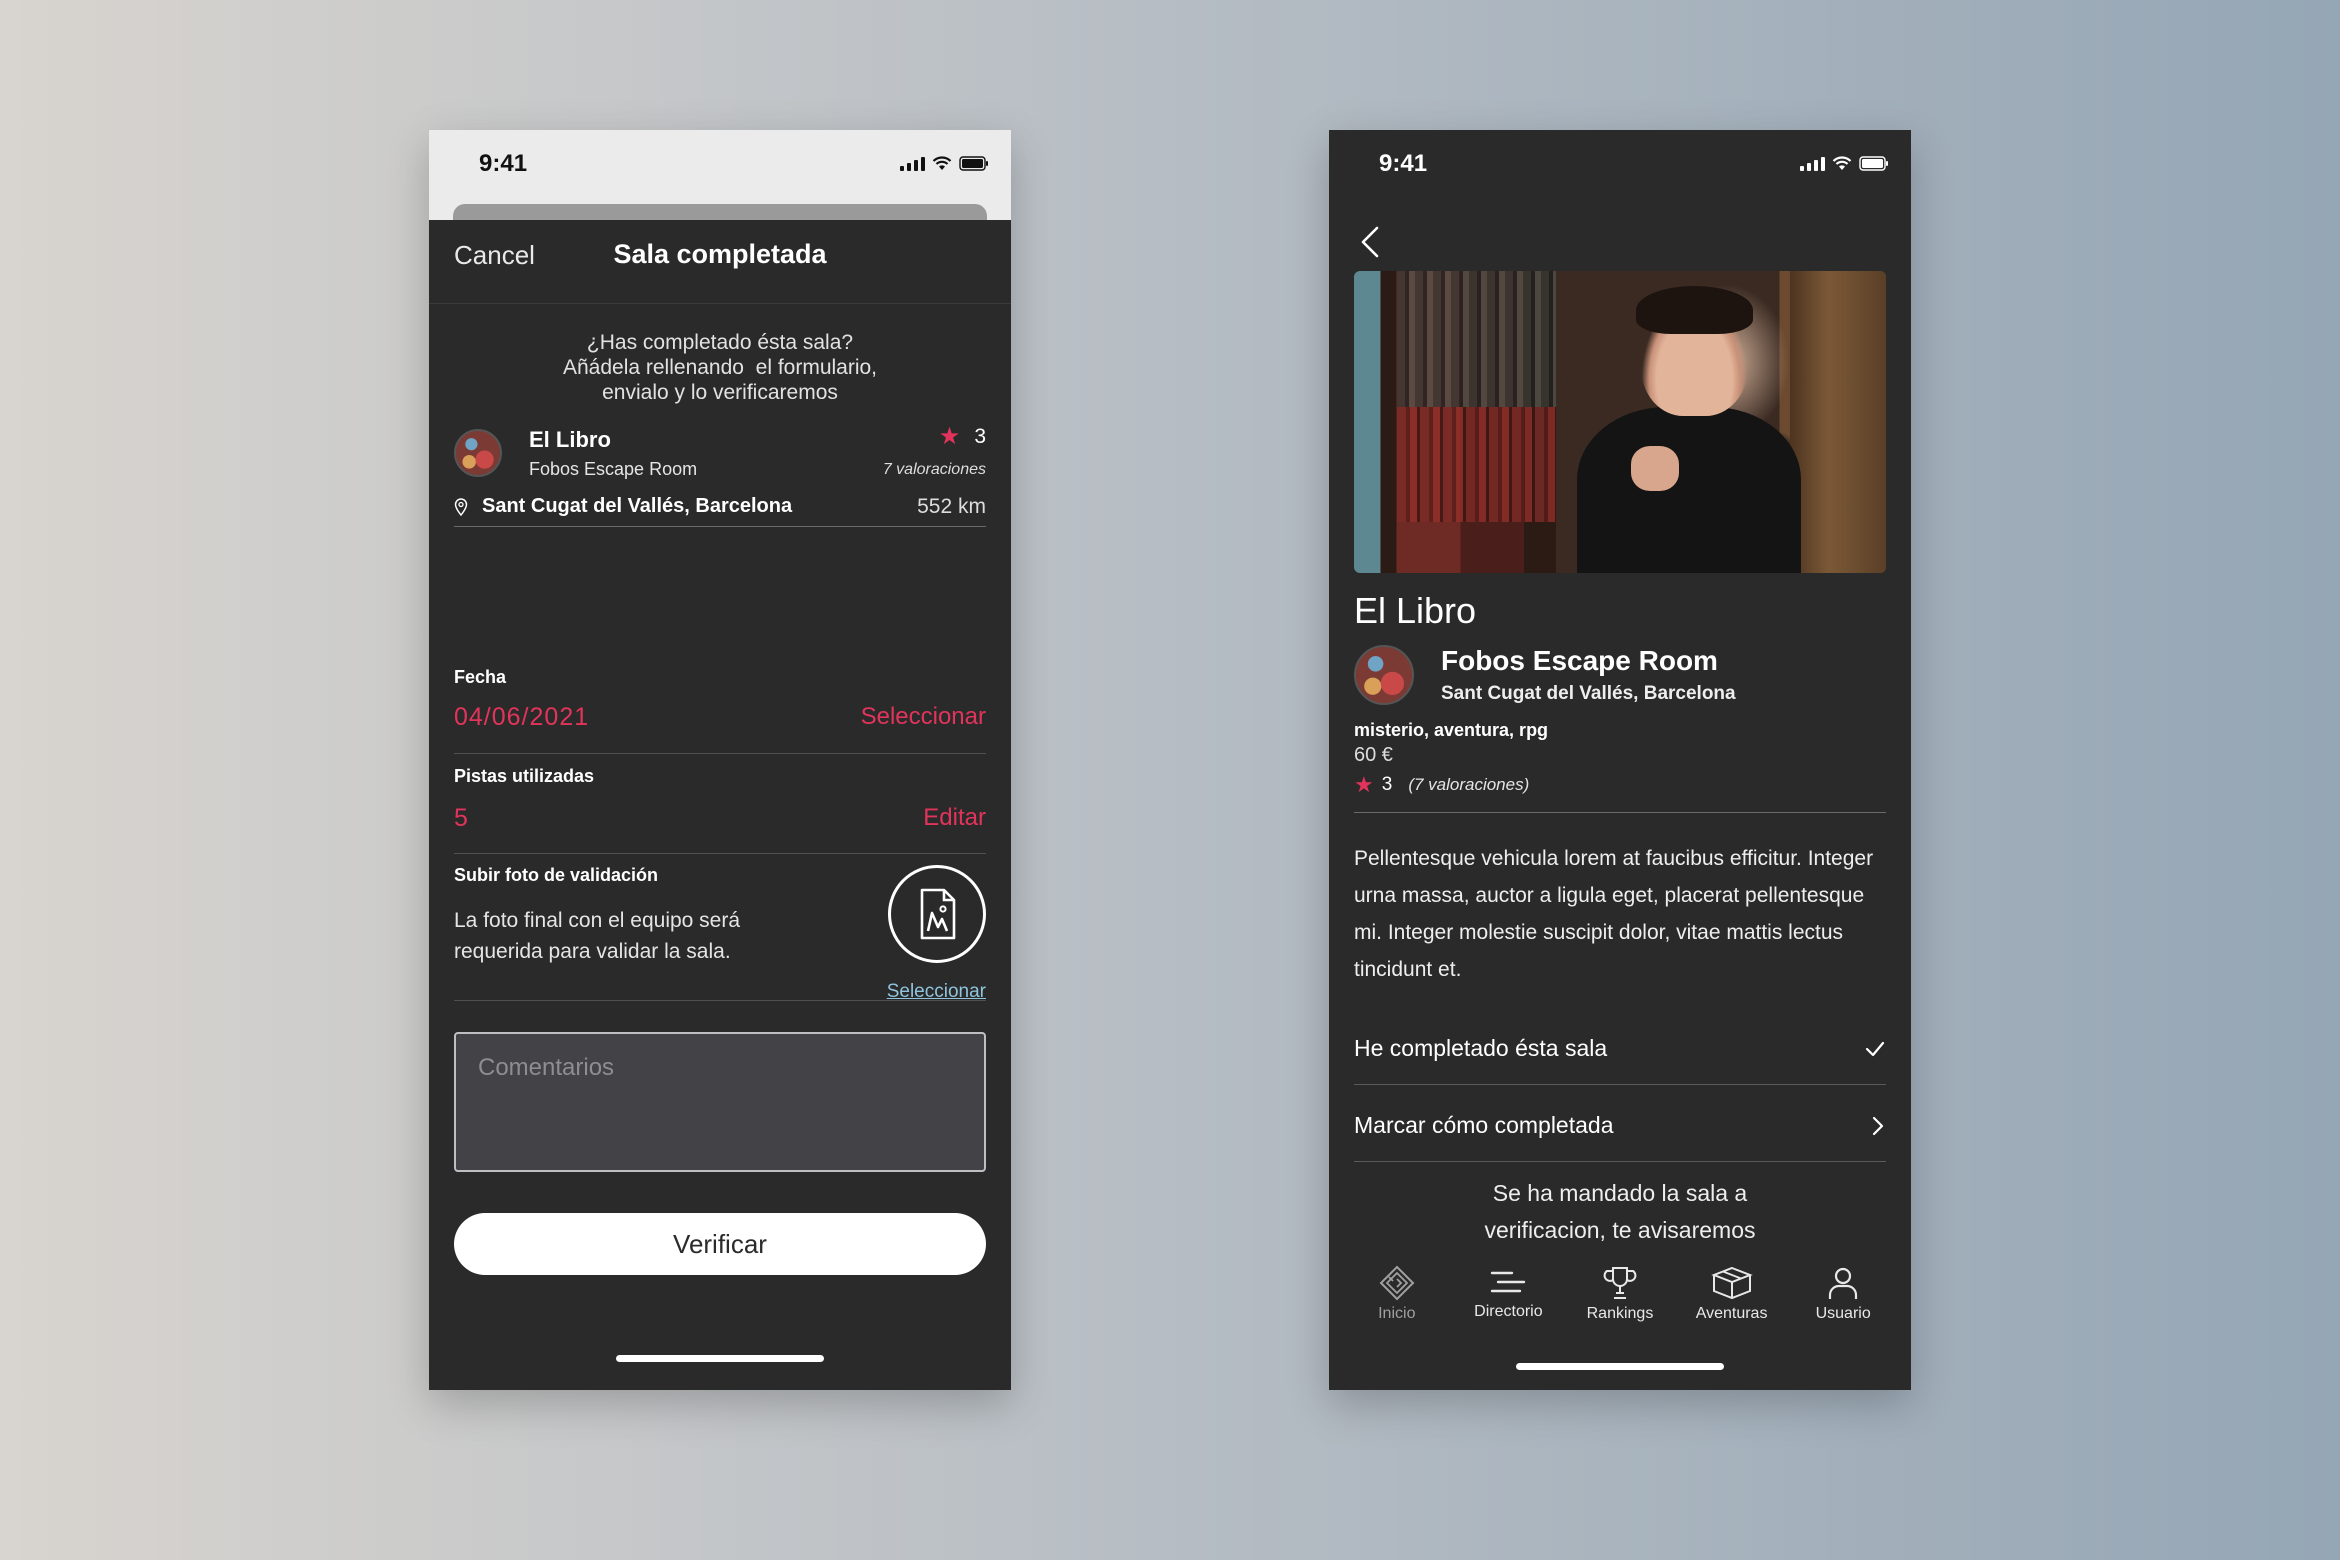  What do you see at coordinates (1843, 1300) in the screenshot?
I see `tab-usuario: Usuario` at bounding box center [1843, 1300].